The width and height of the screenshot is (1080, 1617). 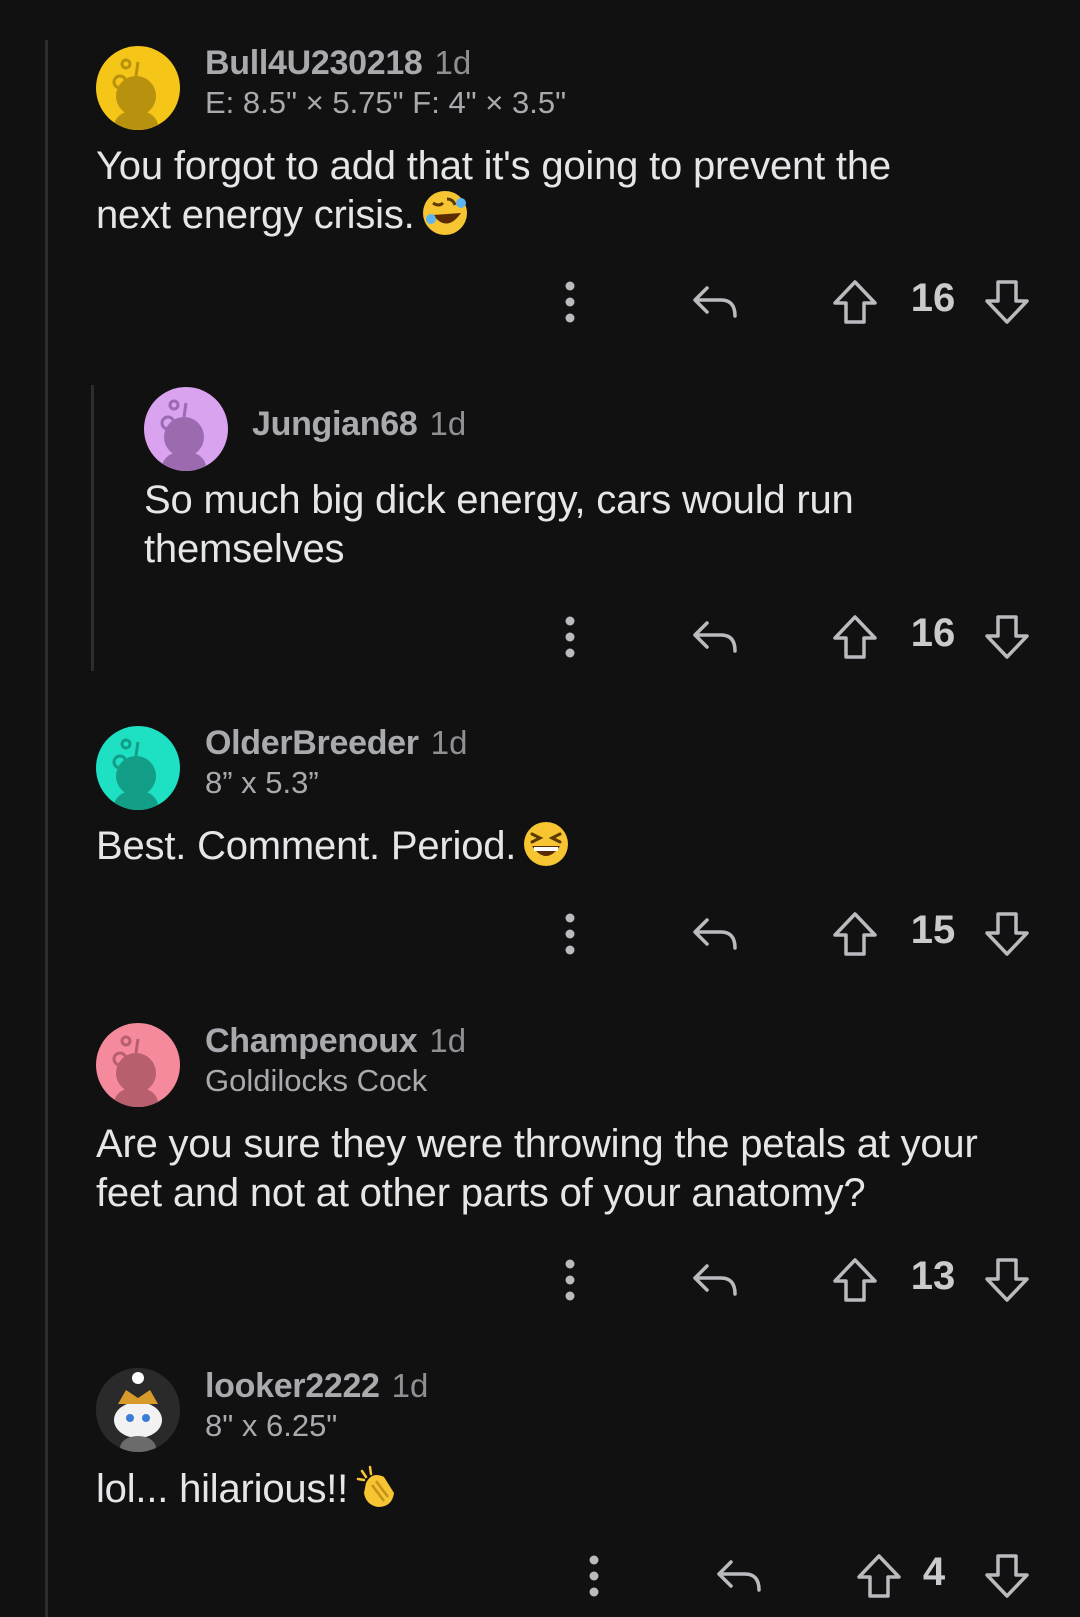 I want to click on comment-text: Best. Comment. Period., so click(x=306, y=846).